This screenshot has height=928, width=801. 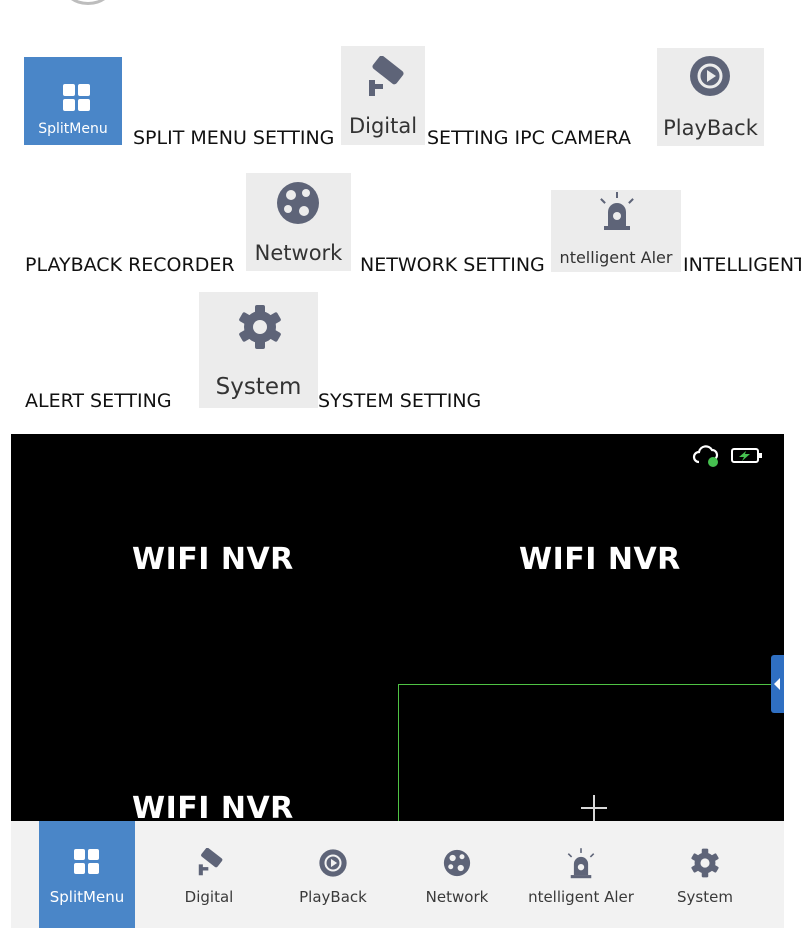 I want to click on digital-tile: Digital, so click(x=383, y=95).